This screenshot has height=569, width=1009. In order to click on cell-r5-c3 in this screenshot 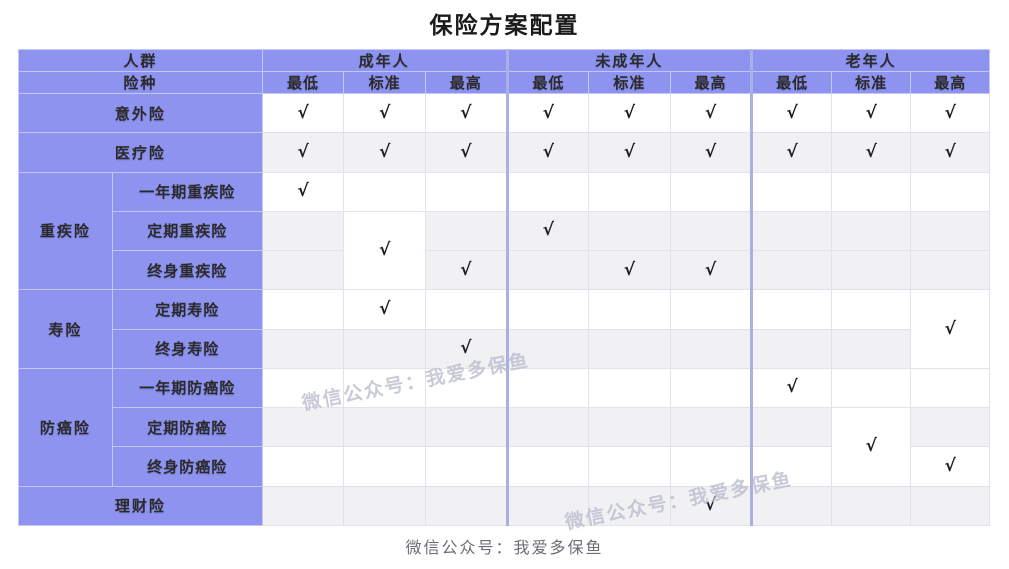, I will do `click(547, 309)`.